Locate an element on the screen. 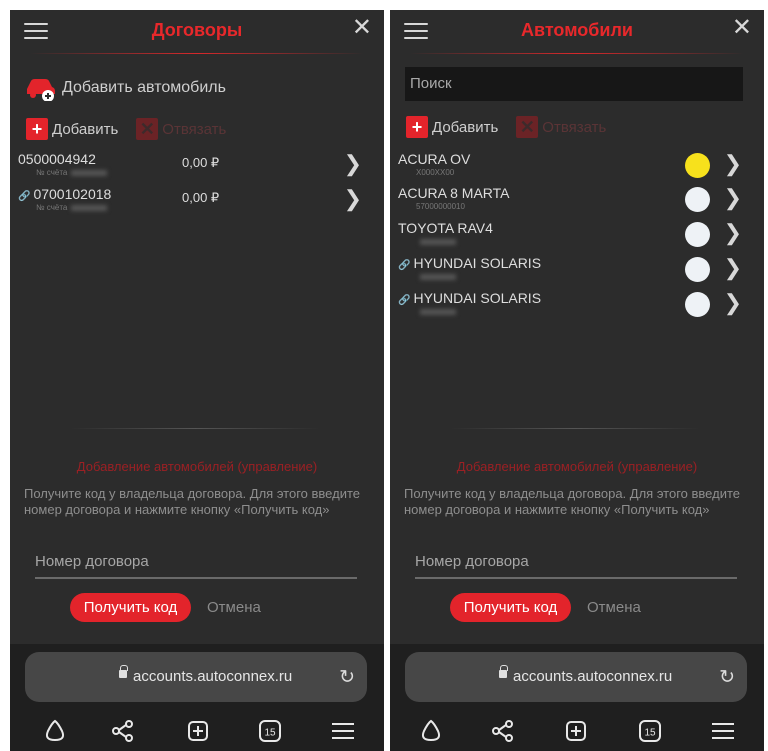 This screenshot has width=768, height=751. car-row: TOYOTA RAV4 ❯ is located at coordinates (574, 237).